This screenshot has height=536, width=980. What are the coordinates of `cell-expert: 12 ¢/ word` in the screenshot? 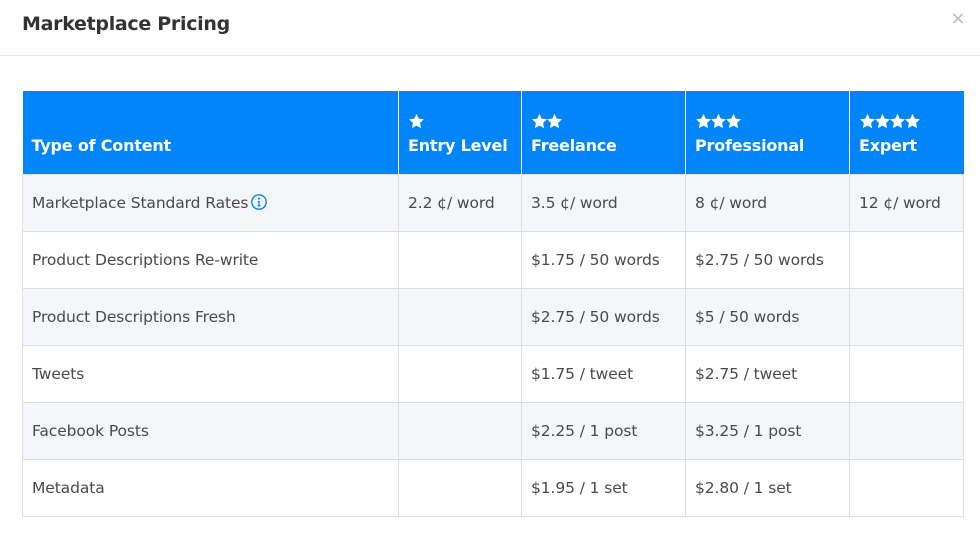 It's located at (906, 202).